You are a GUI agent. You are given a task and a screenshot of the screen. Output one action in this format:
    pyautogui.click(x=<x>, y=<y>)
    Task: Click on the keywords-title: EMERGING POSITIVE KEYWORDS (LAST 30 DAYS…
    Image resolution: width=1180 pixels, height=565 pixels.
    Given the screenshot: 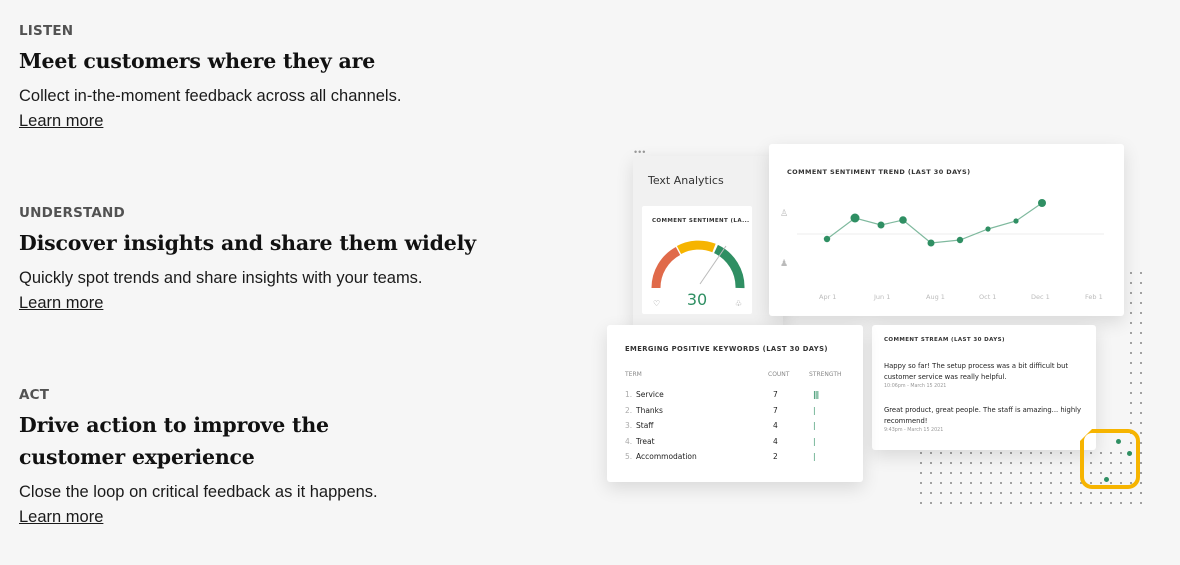 What is the action you would take?
    pyautogui.click(x=726, y=349)
    